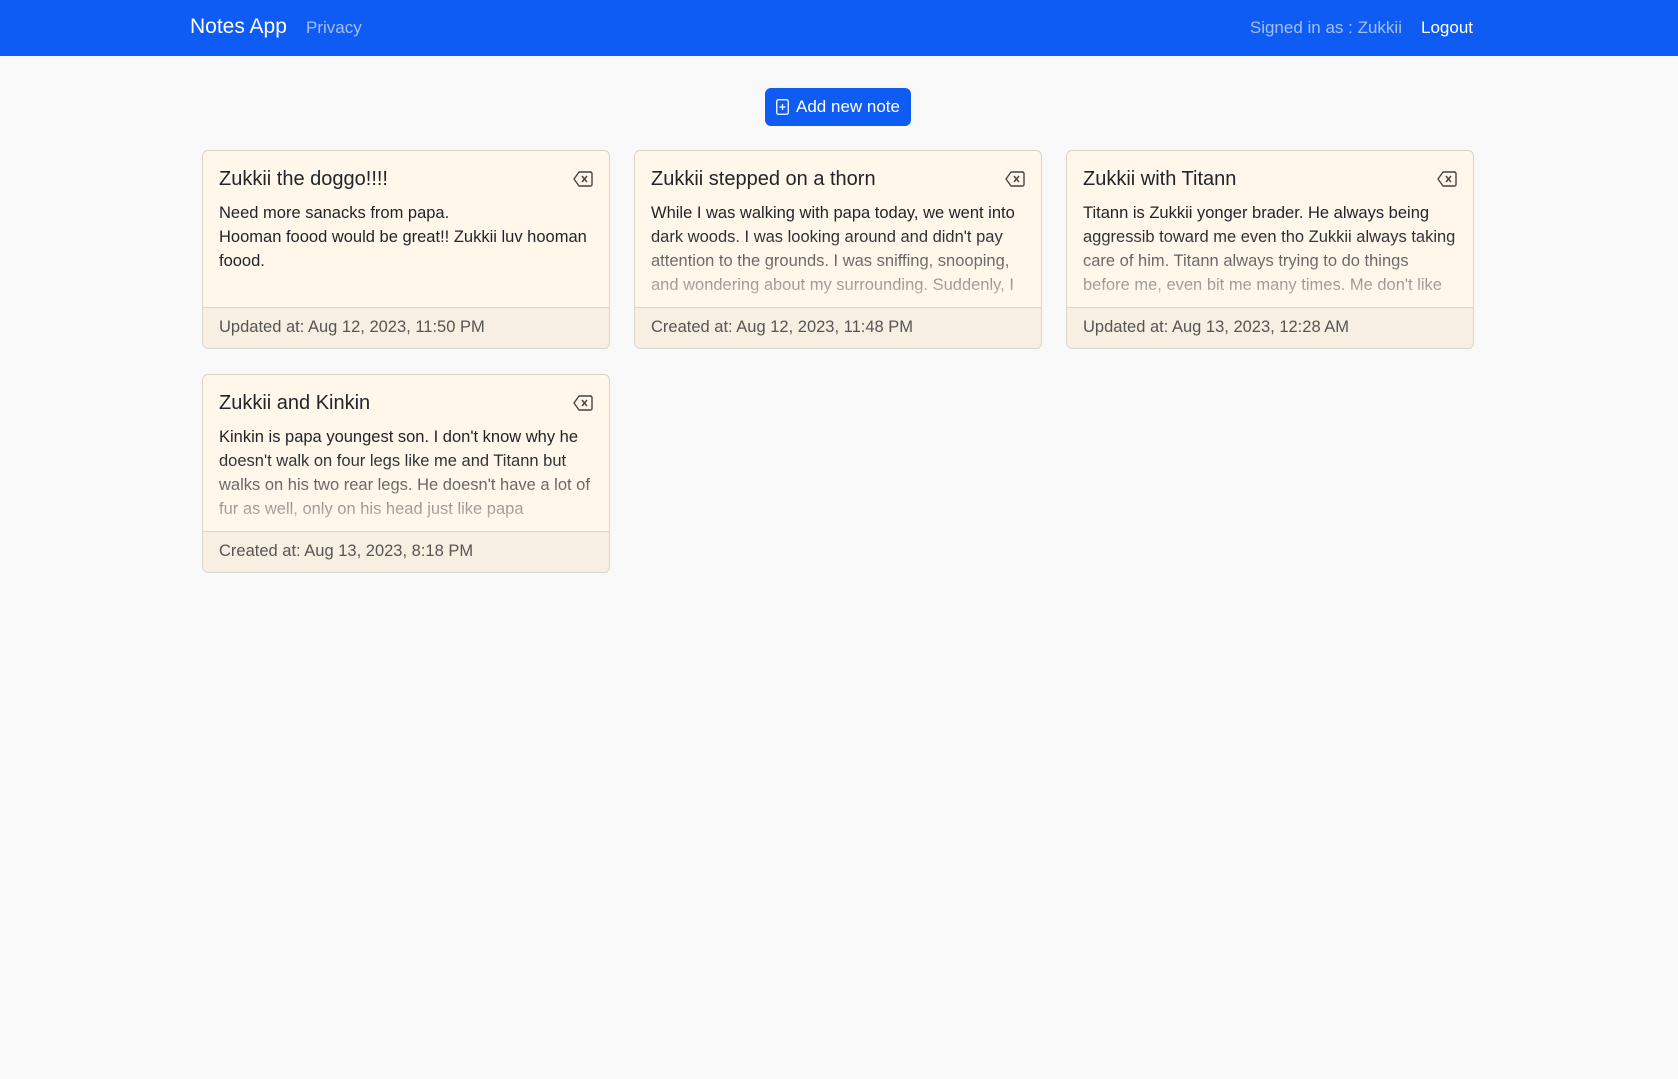  Describe the element at coordinates (782, 107) in the screenshot. I see `file-plus-icon` at that location.